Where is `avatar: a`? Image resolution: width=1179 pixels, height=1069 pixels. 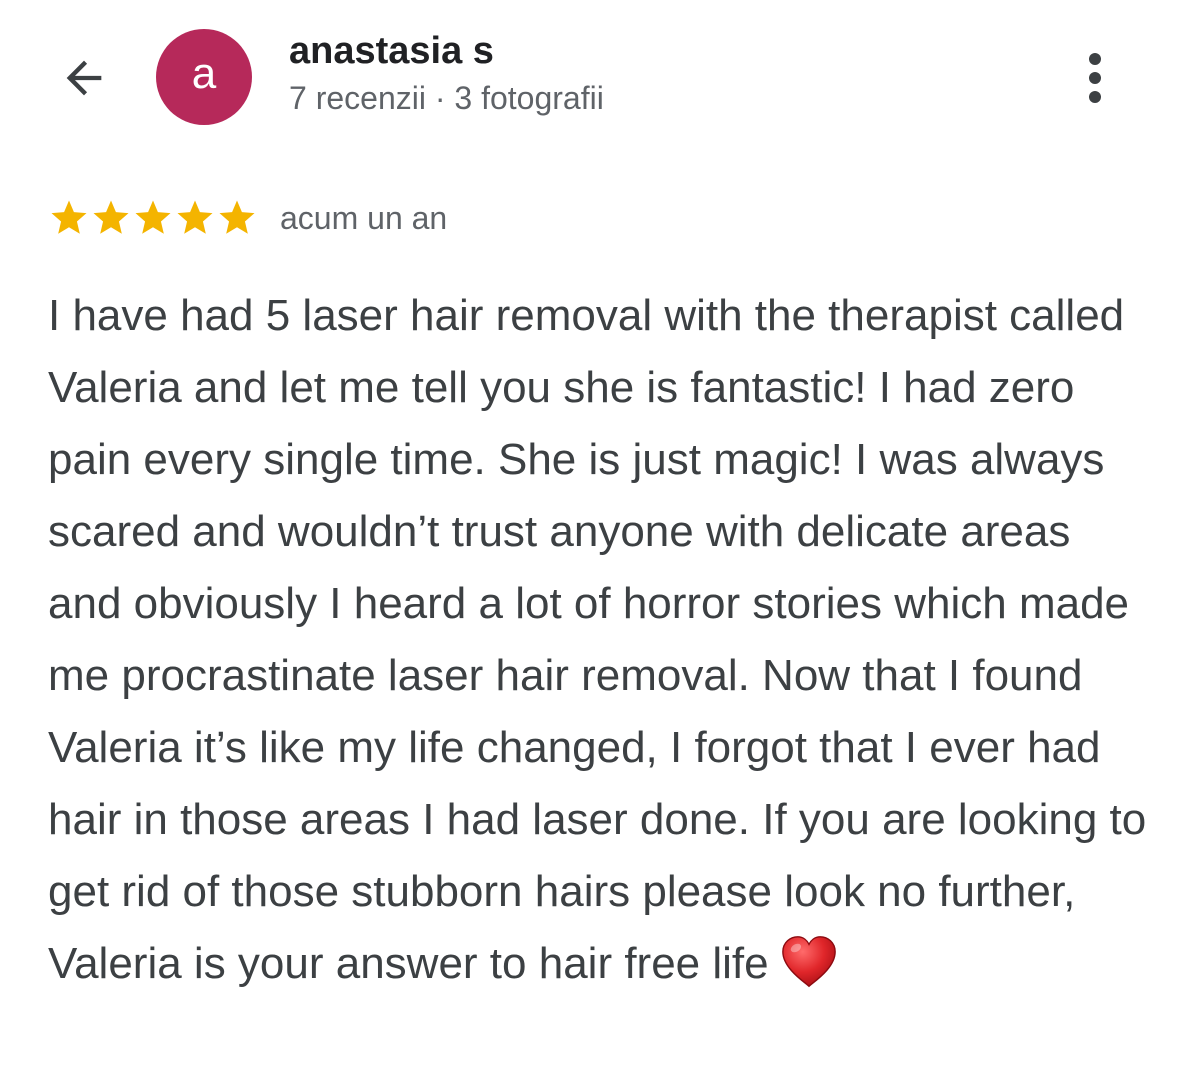
avatar: a is located at coordinates (204, 77).